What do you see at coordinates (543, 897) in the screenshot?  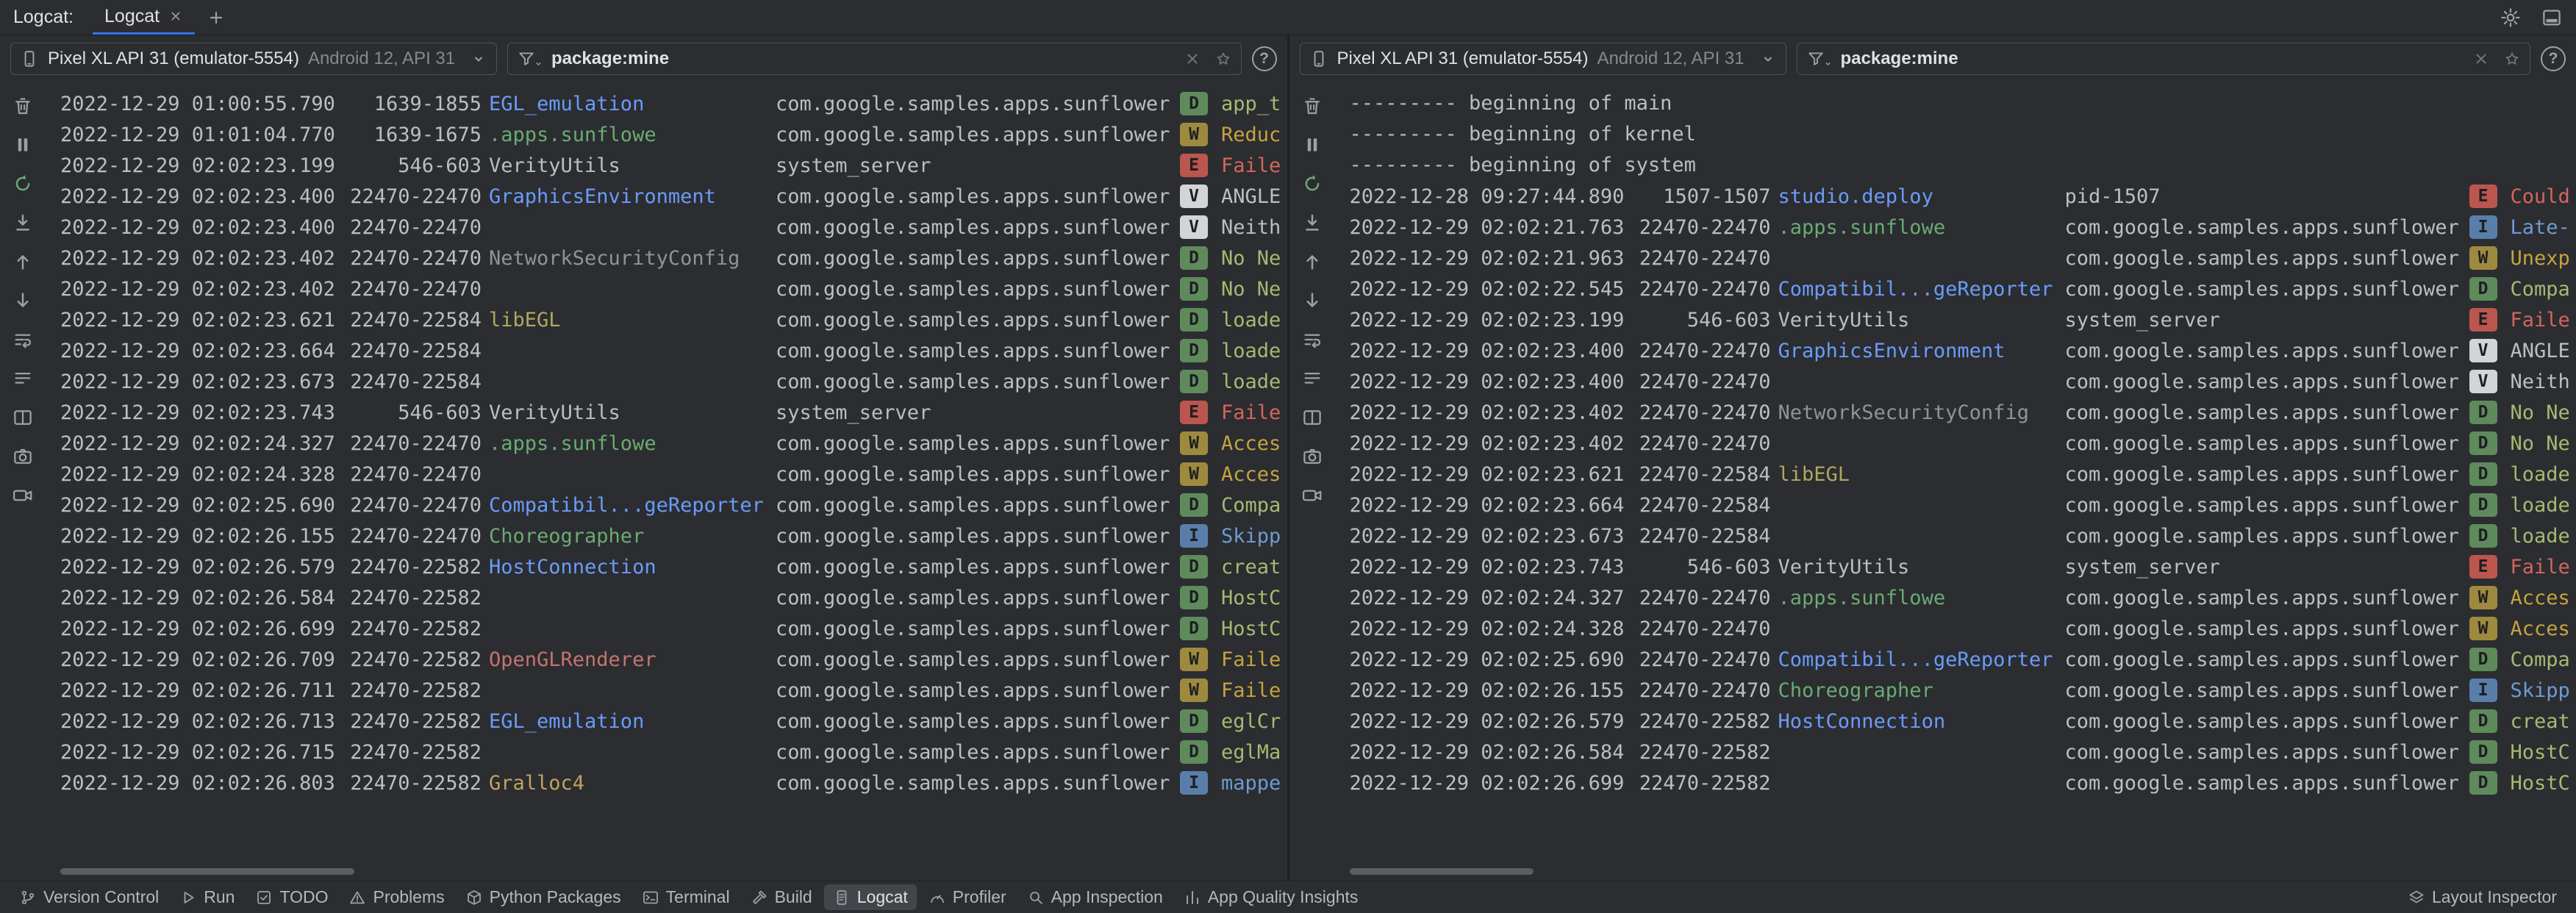 I see `statusbar-item-python-packages: Python Packages` at bounding box center [543, 897].